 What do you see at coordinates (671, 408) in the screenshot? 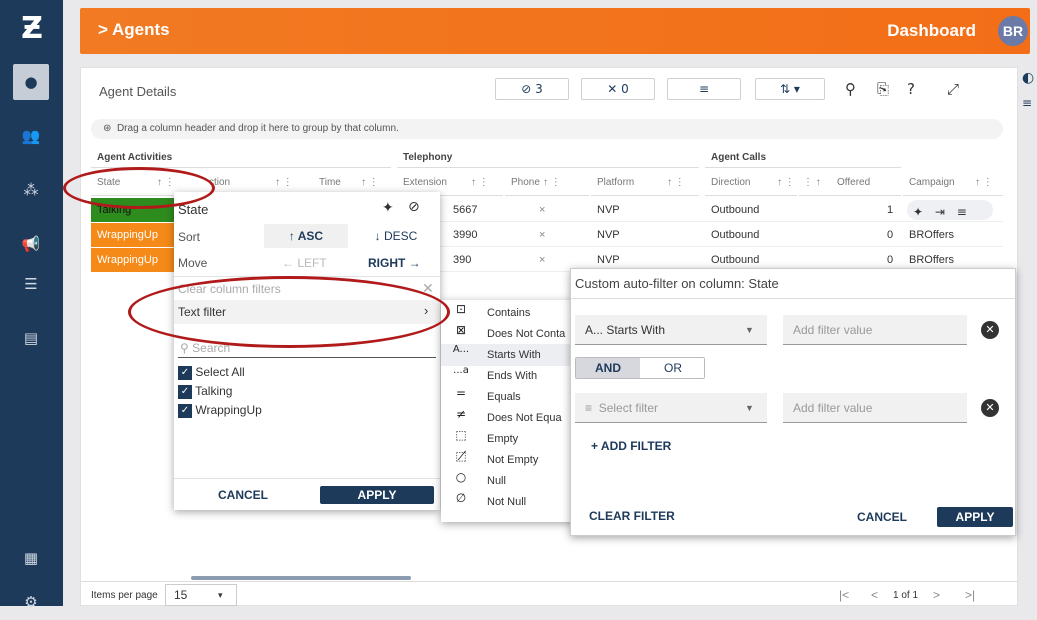
I see `filter-operator-select-2: ≡ Select filter ▼` at bounding box center [671, 408].